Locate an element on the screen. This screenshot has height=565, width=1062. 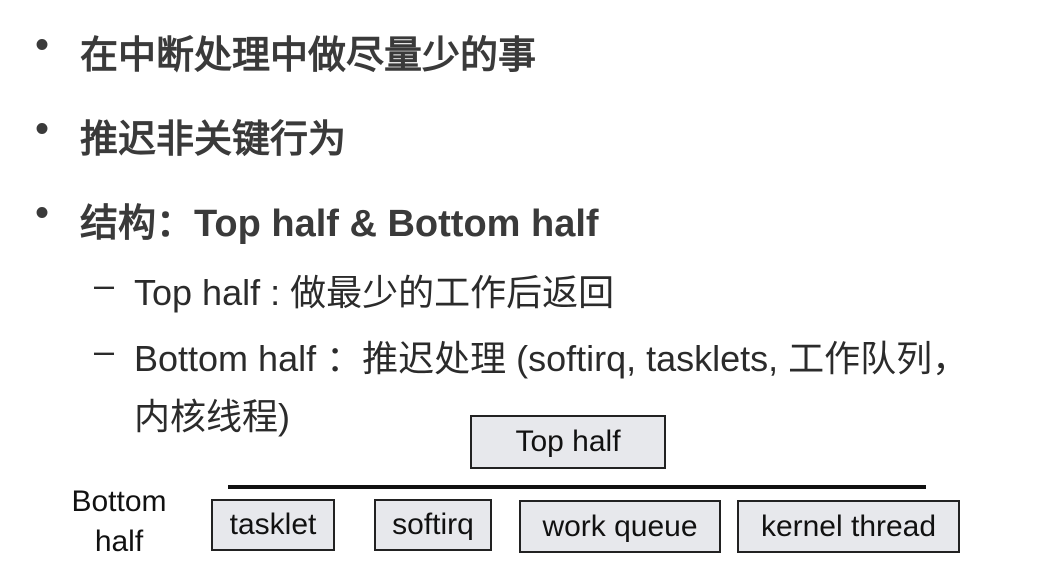
bullet-text: 推迟非关键行为 is located at coordinates (213, 140).